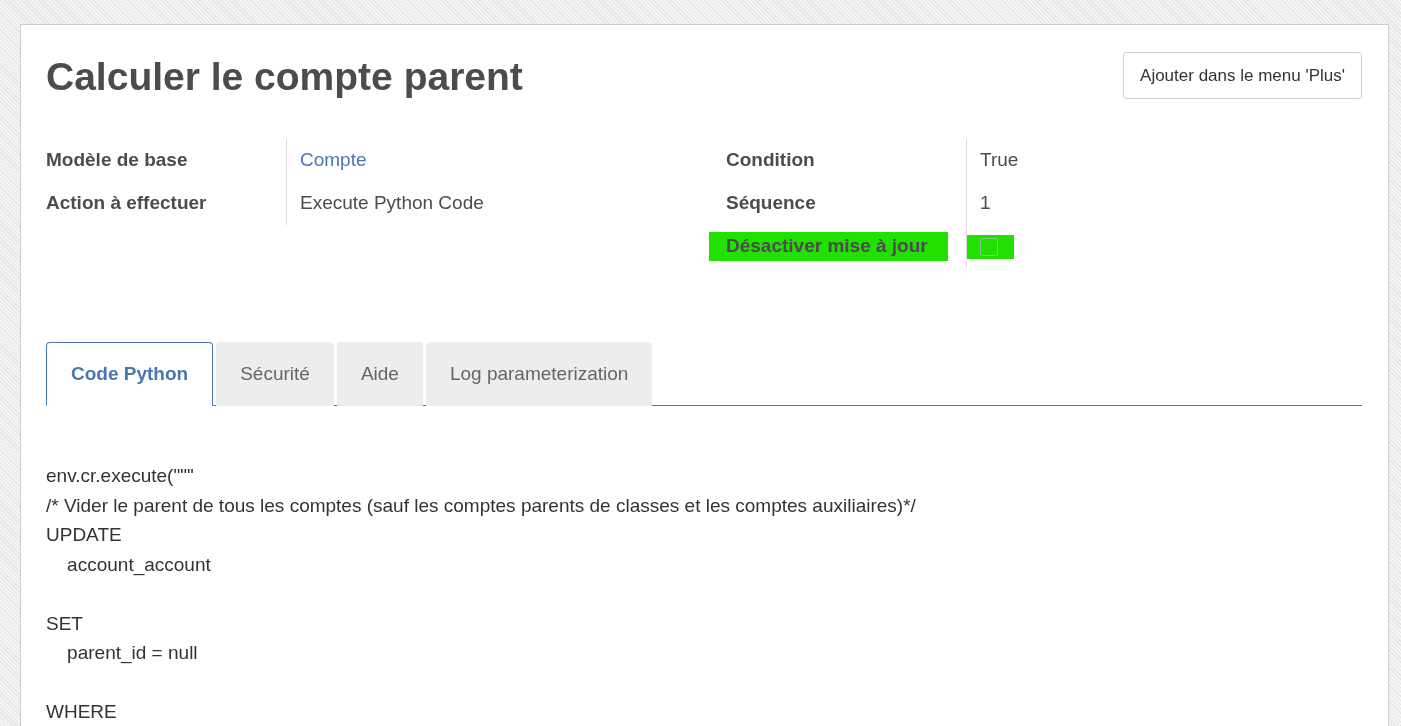  Describe the element at coordinates (539, 374) in the screenshot. I see `tab: Log parameterization` at that location.